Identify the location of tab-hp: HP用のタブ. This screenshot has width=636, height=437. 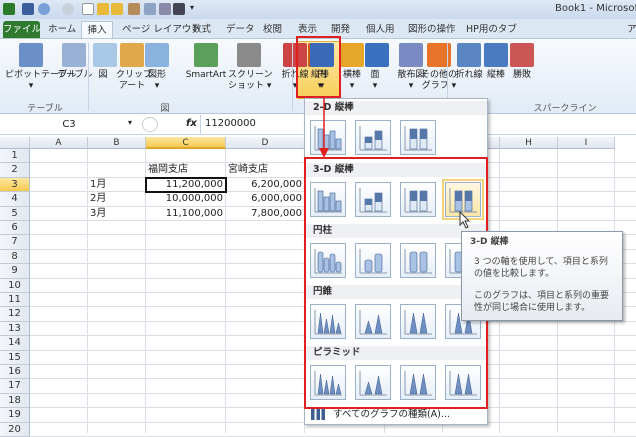
(491, 30).